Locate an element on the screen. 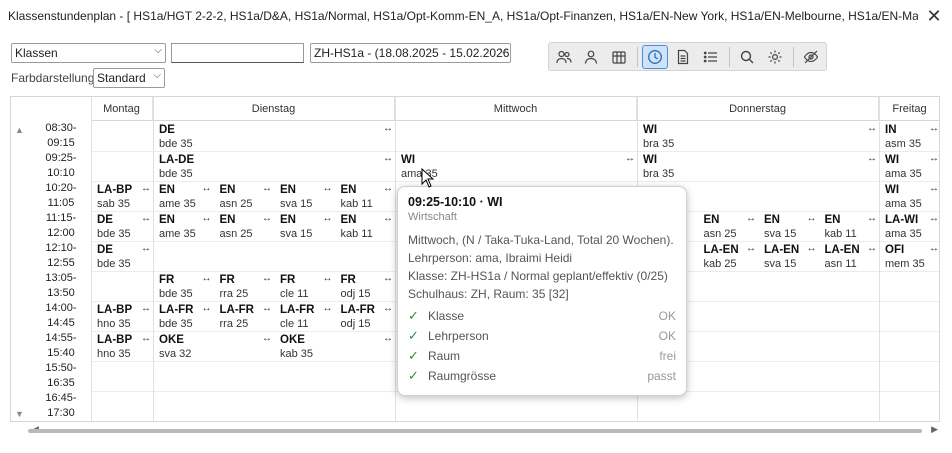 The height and width of the screenshot is (453, 952). lesson-cell: OKE kab 35 ↔ is located at coordinates (334, 347).